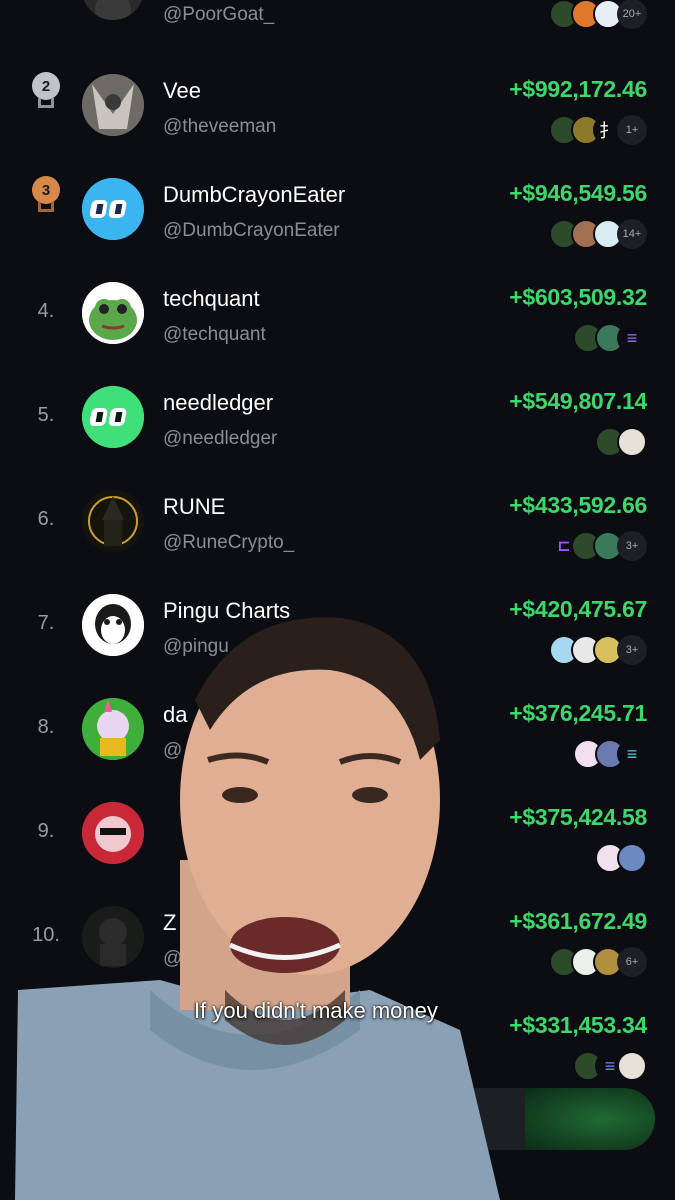 The height and width of the screenshot is (1200, 675). What do you see at coordinates (46, 13) in the screenshot?
I see `gold-medal-icon` at bounding box center [46, 13].